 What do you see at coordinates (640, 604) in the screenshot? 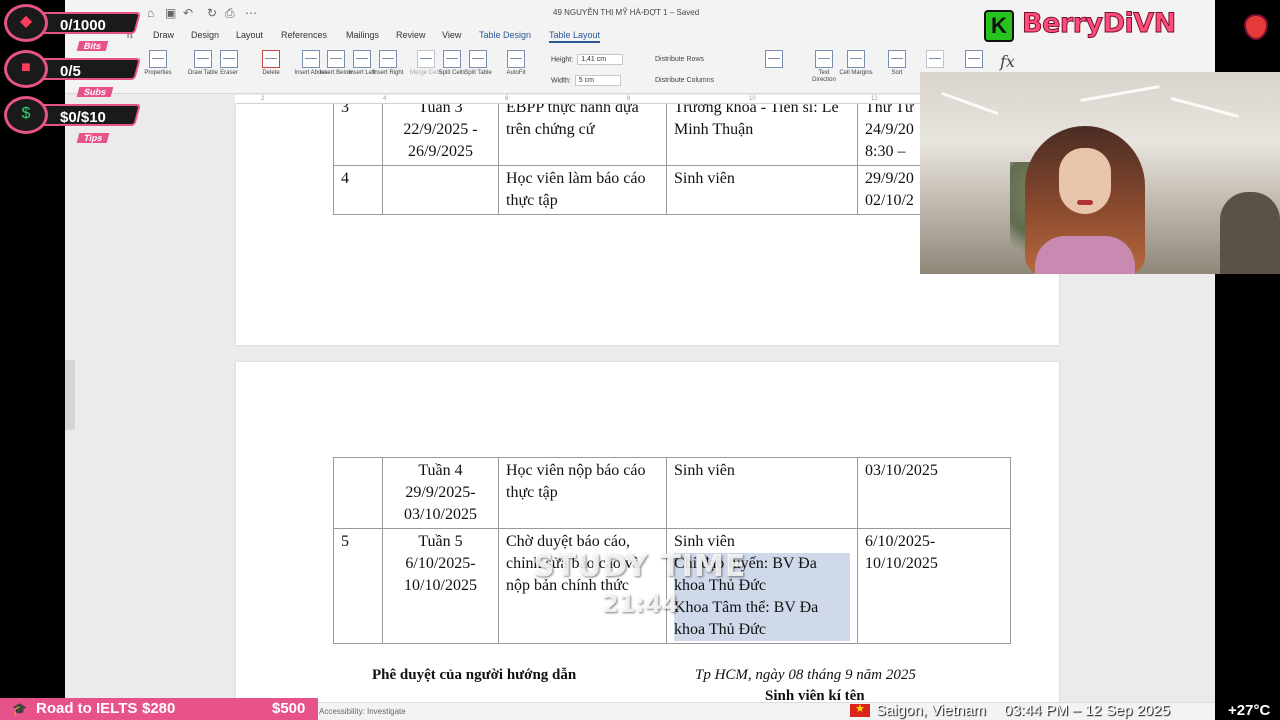
I see `study-timer: 21:44` at bounding box center [640, 604].